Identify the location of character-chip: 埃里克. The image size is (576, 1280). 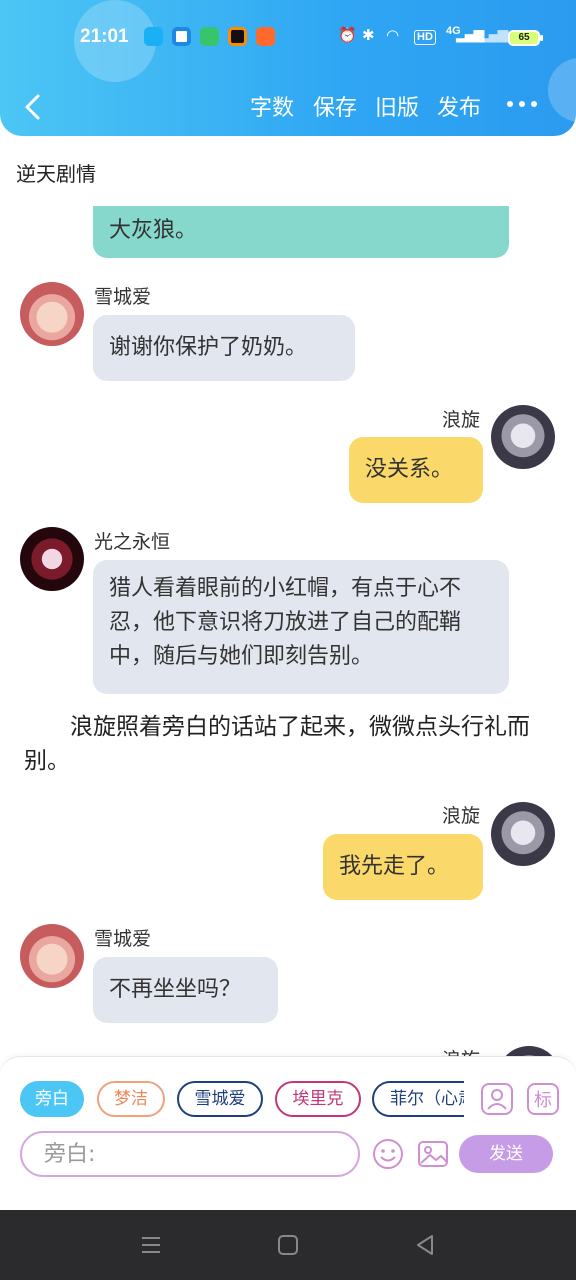
(318, 1099).